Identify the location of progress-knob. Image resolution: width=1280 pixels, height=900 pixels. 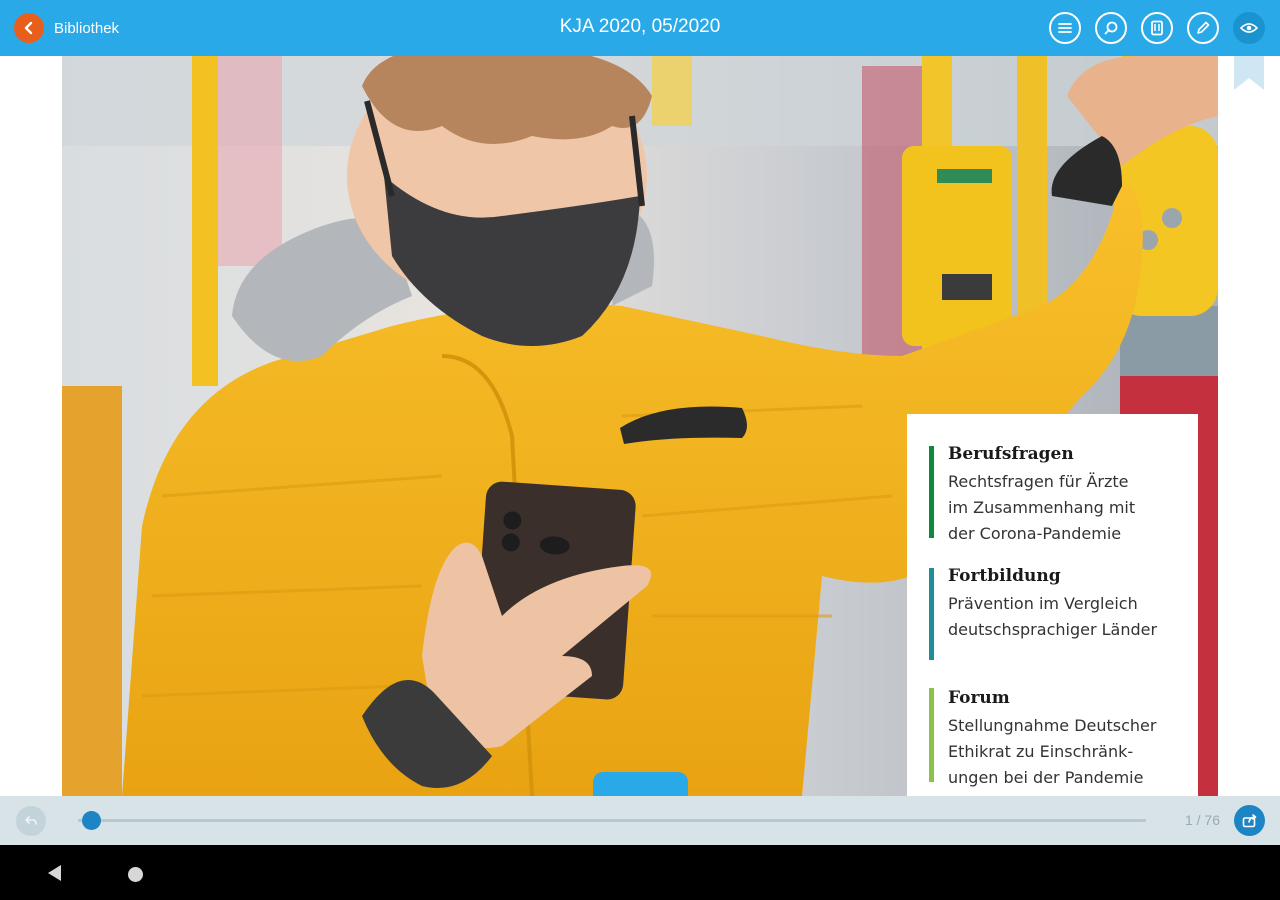
(92, 820).